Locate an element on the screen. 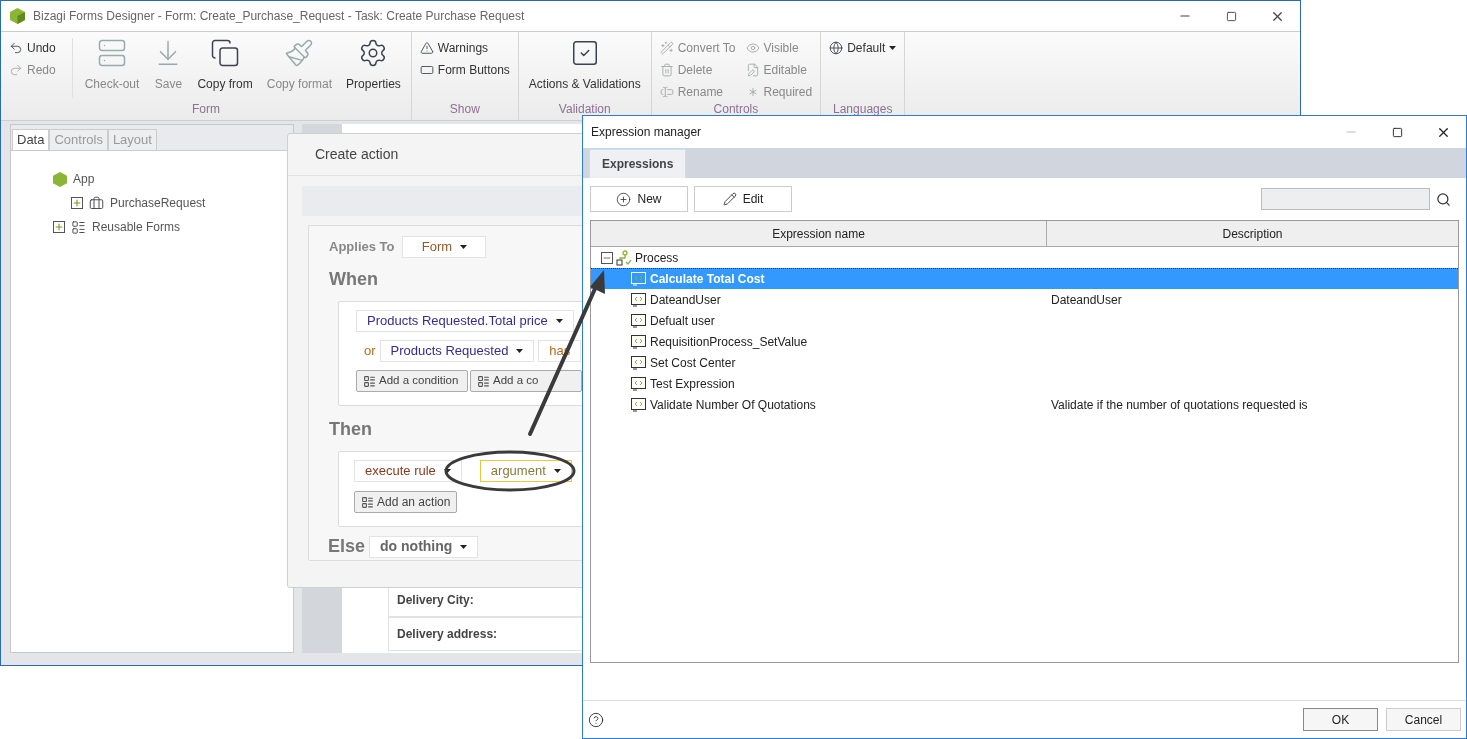  expression-name: RequisitionProcess_SetValue is located at coordinates (729, 342).